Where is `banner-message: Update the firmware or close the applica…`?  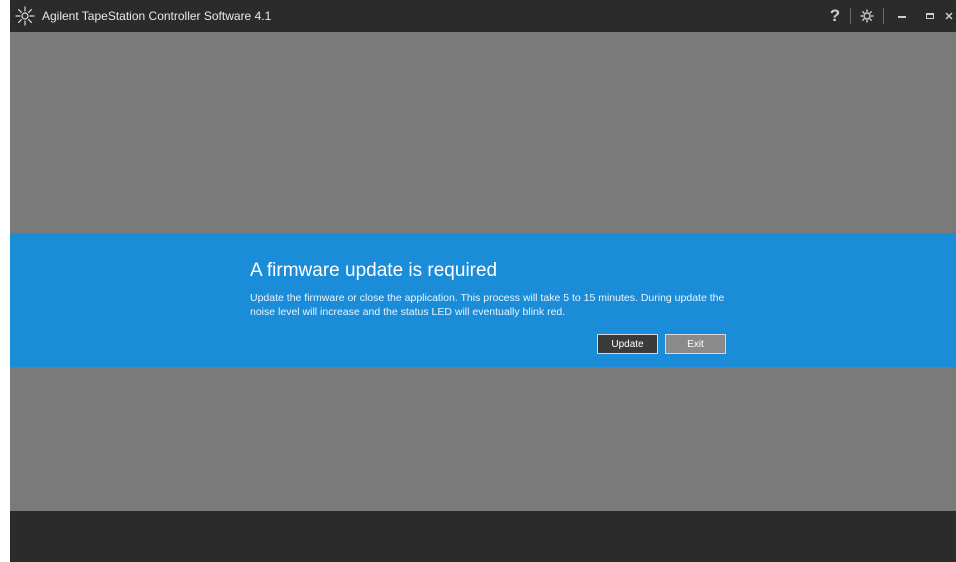
banner-message: Update the firmware or close the applica… is located at coordinates (487, 305).